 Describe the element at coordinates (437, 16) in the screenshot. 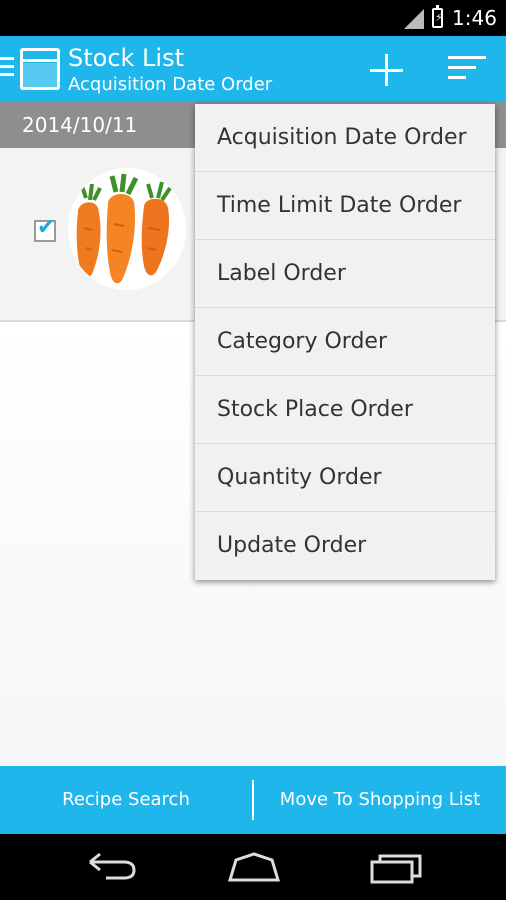

I see `battery-icon: ⚡` at that location.